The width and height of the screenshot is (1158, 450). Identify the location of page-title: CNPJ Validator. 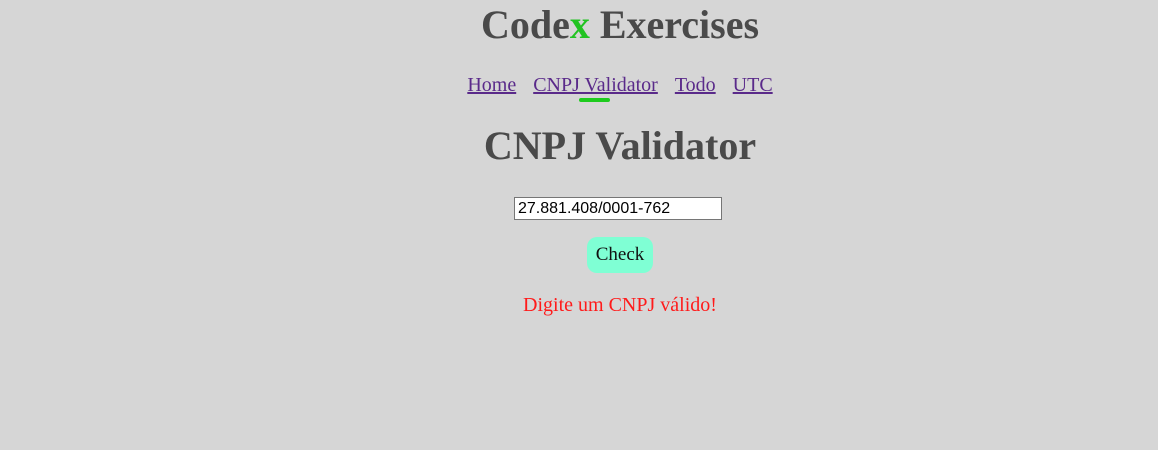
(620, 145).